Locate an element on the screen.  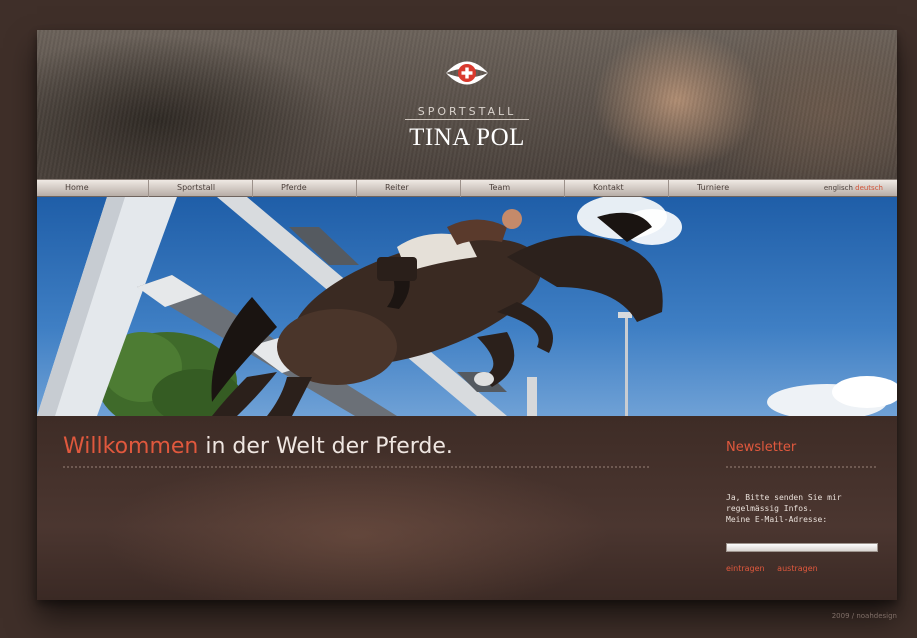
nav-sportstall: Sportstall is located at coordinates (201, 188).